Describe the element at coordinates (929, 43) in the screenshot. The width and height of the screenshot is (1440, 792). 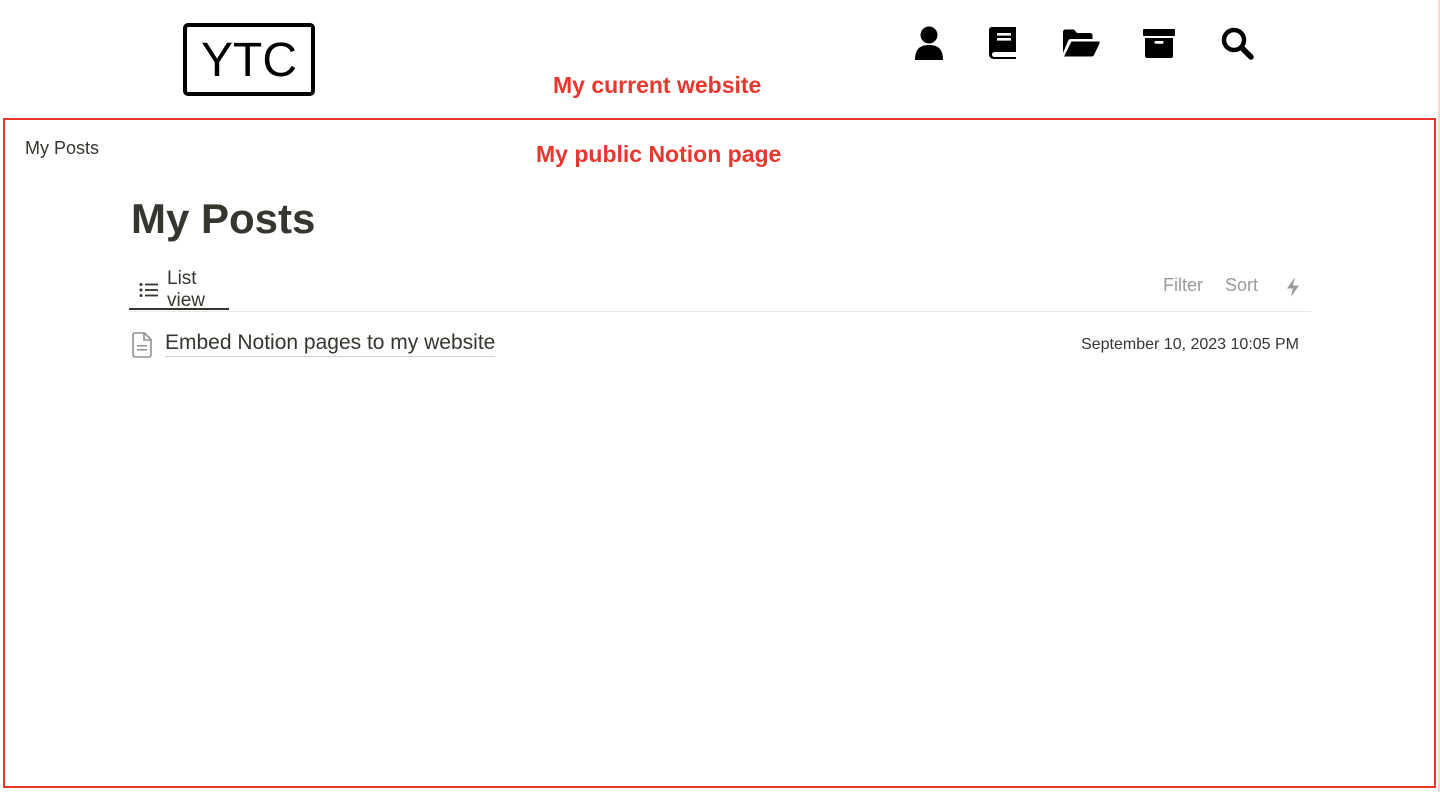
I see `user-icon` at that location.